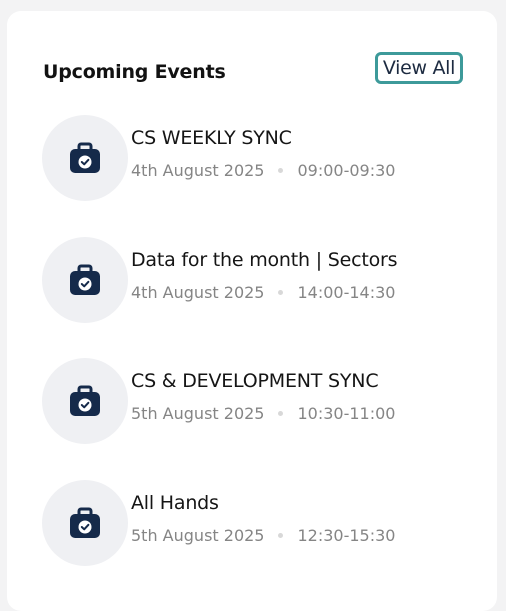 The image size is (506, 611). Describe the element at coordinates (419, 68) in the screenshot. I see `view-all-button: View All` at that location.